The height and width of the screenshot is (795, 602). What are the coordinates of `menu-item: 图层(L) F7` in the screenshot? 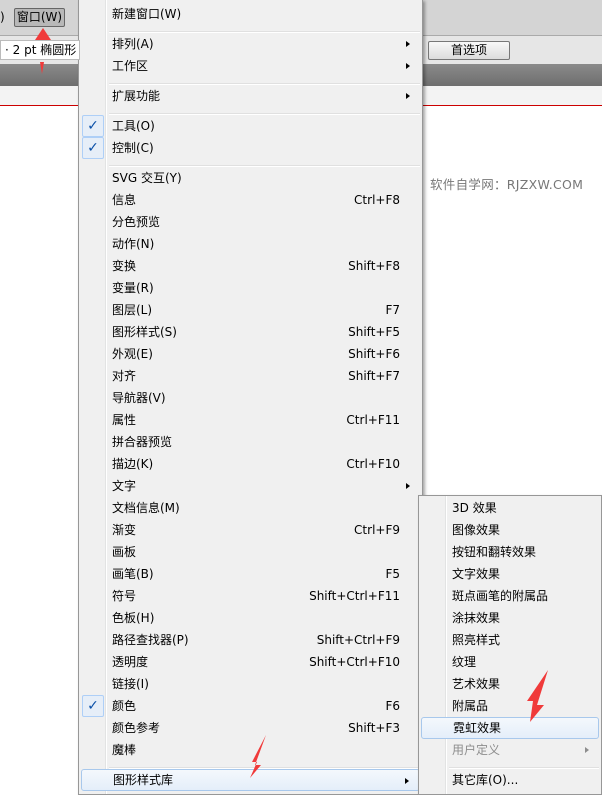 It's located at (250, 310).